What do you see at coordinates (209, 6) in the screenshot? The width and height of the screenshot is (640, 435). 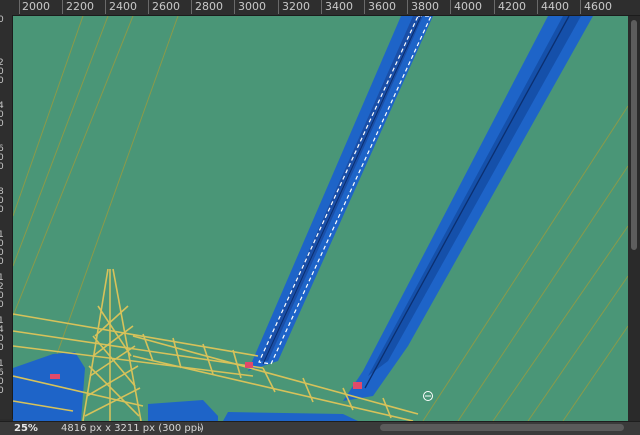 I see `ruler-top-label: 2800` at bounding box center [209, 6].